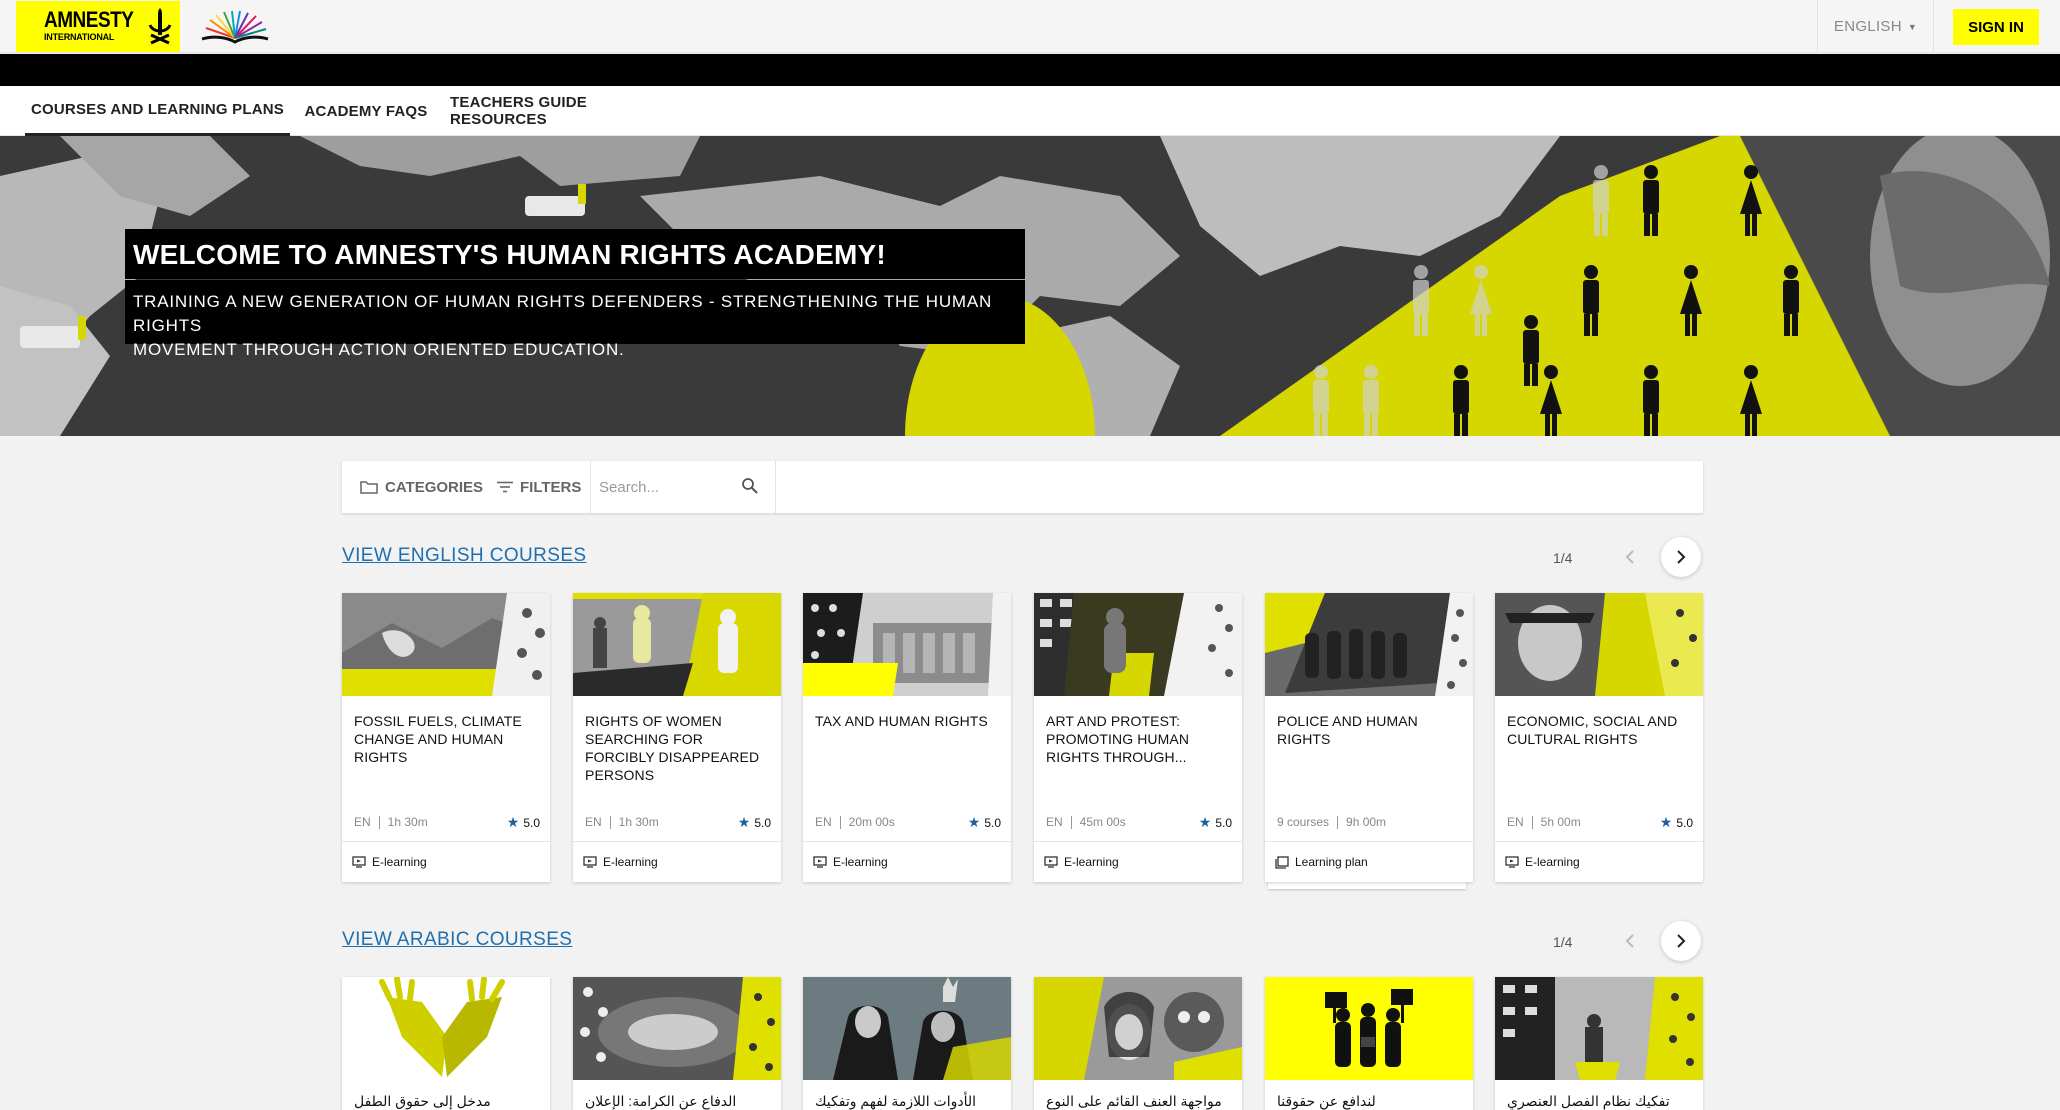  What do you see at coordinates (1366, 822) in the screenshot?
I see `course-duration: 9h 00m` at bounding box center [1366, 822].